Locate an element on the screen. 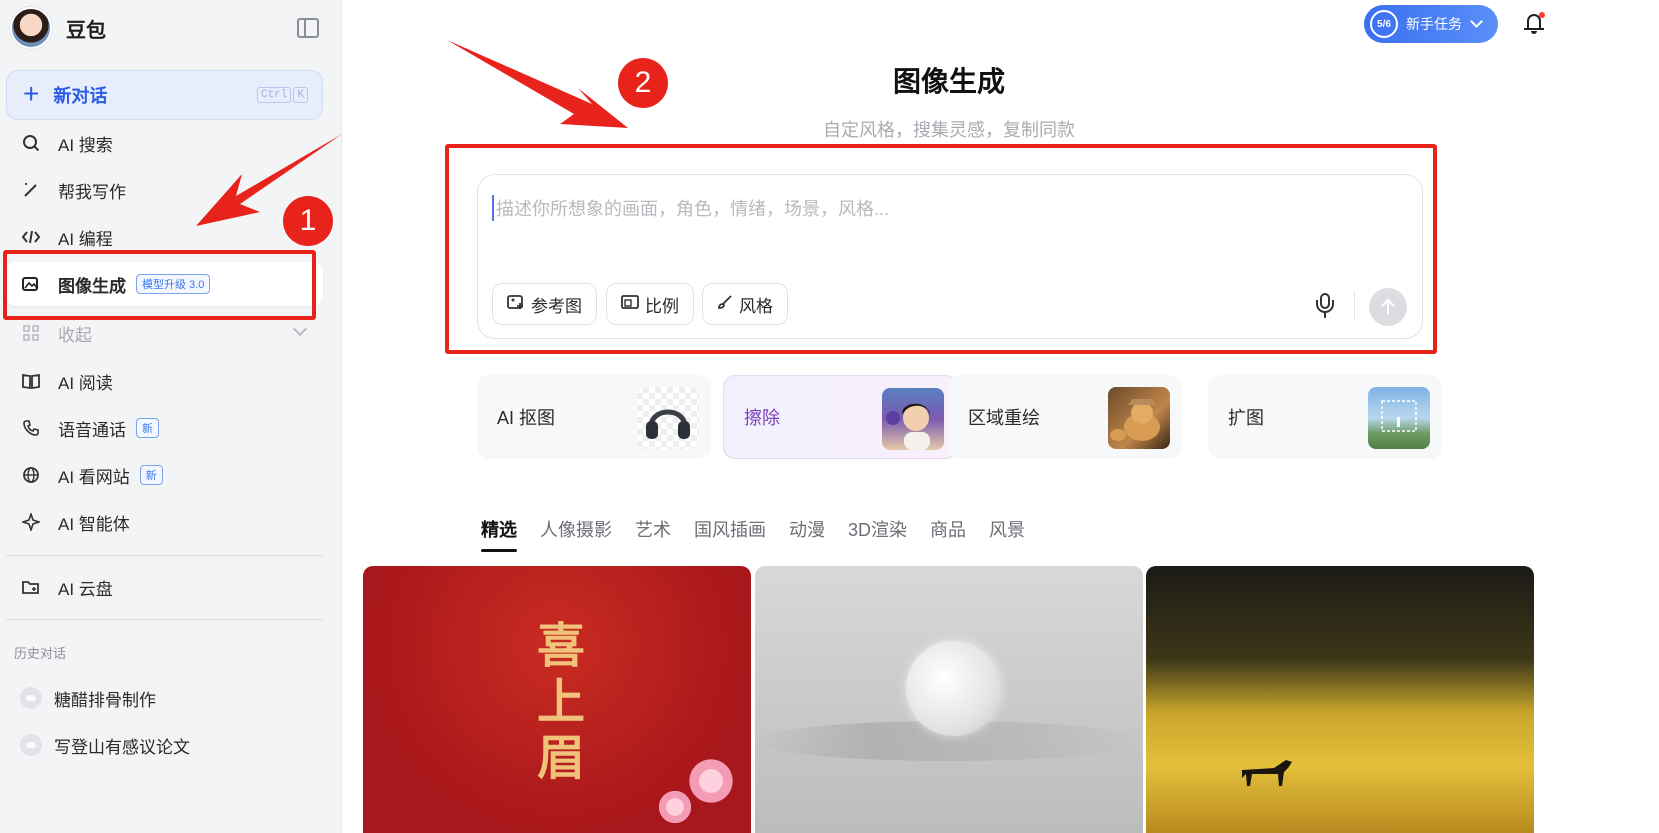 Image resolution: width=1659 pixels, height=833 pixels. horse-silhouette is located at coordinates (1267, 773).